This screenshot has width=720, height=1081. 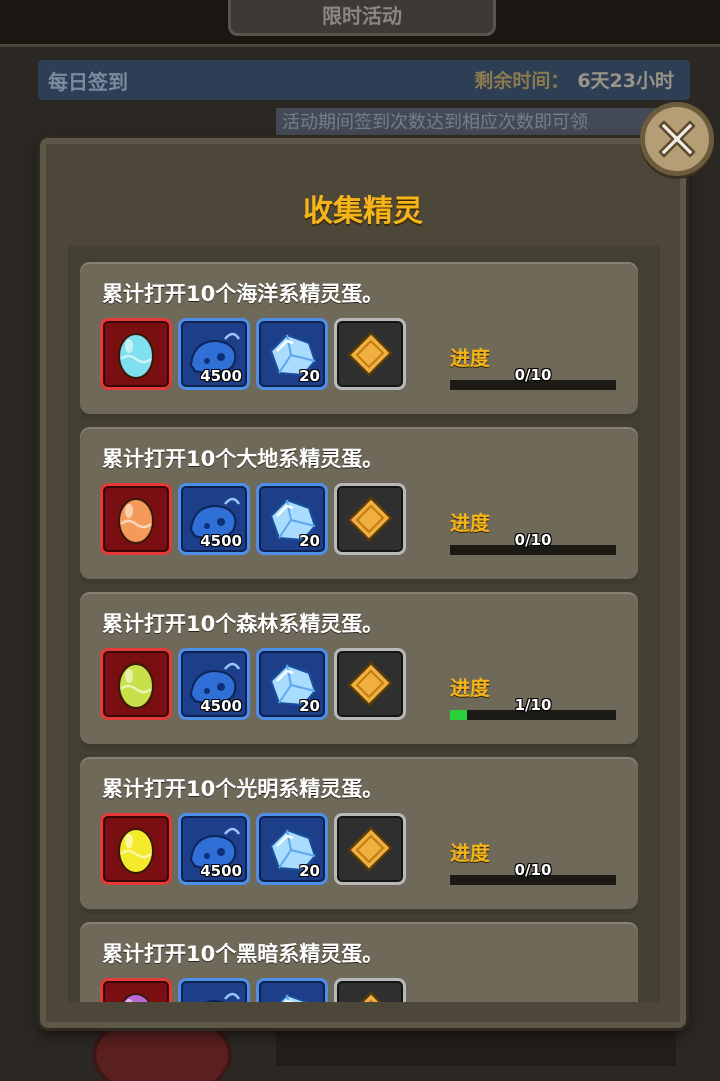 What do you see at coordinates (243, 294) in the screenshot?
I see `task-title: 累计打开10个海洋系精灵蛋。` at bounding box center [243, 294].